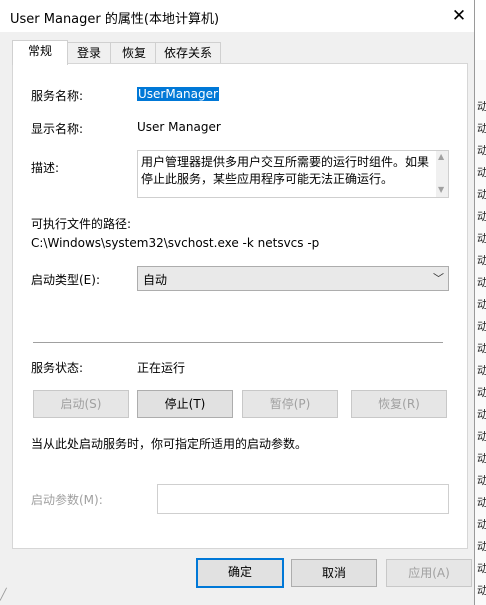 The image size is (486, 605). Describe the element at coordinates (441, 156) in the screenshot. I see `scroll-up-icon: ▲` at that location.